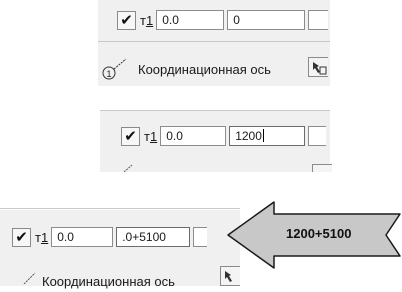 The height and width of the screenshot is (292, 402). Describe the element at coordinates (108, 281) in the screenshot. I see `axis-label-bottom: Координационная ось` at that location.